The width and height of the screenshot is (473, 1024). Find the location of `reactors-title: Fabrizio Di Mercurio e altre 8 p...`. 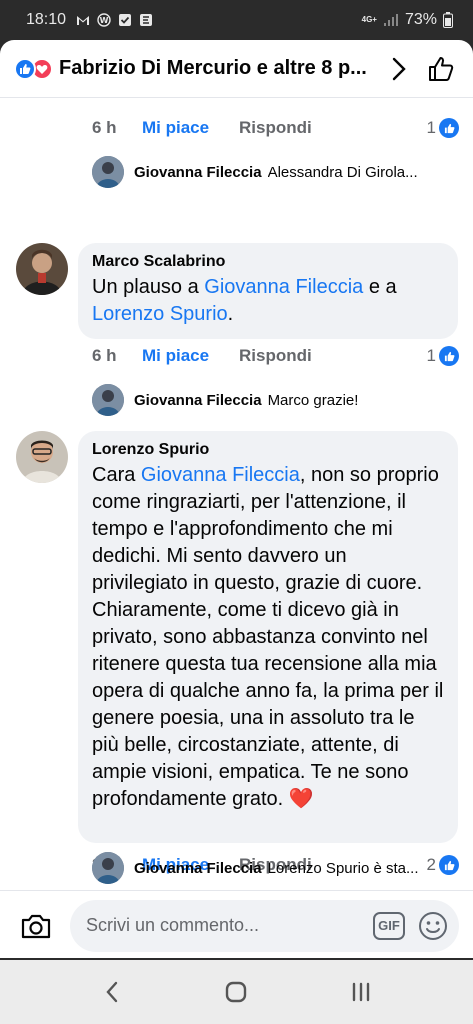

reactors-title: Fabrizio Di Mercurio e altre 8 p... is located at coordinates (217, 68).